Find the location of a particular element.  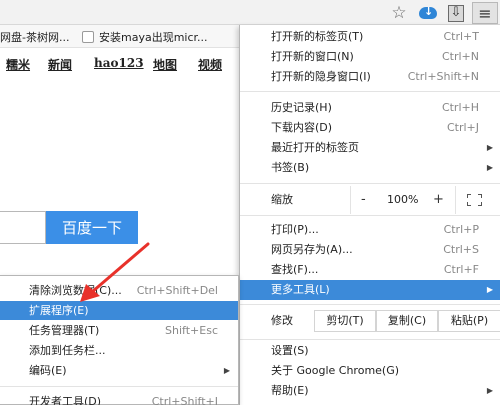

nav-link-nuomi: 糯米 is located at coordinates (18, 64).